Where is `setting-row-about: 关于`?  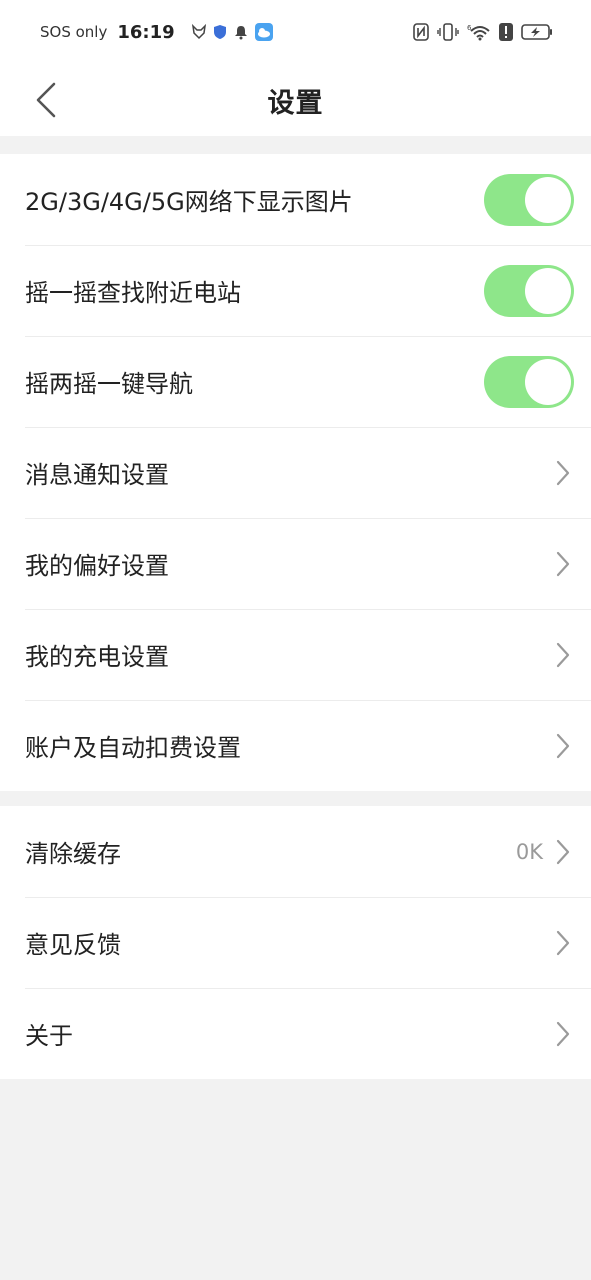 setting-row-about: 关于 is located at coordinates (295, 1033).